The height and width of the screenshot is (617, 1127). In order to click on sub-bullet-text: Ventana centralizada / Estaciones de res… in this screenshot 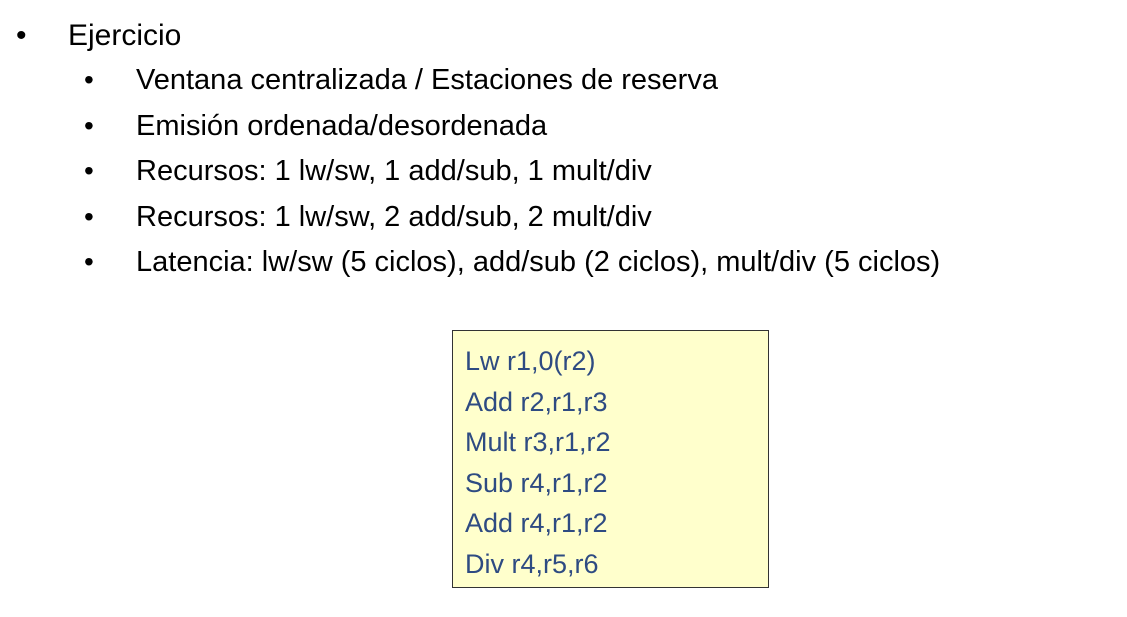, I will do `click(427, 80)`.